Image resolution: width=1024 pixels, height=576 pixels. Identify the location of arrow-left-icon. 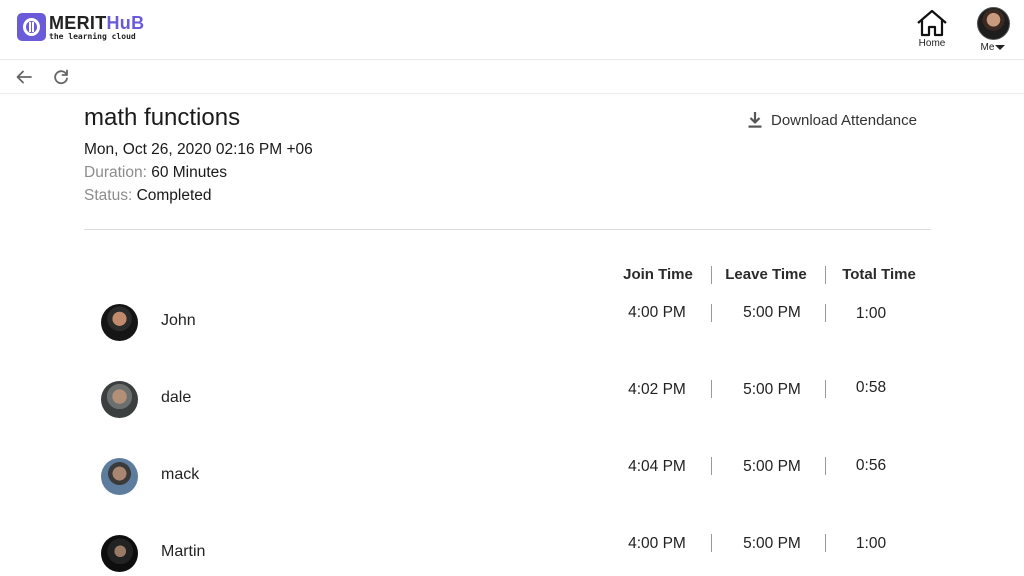
(24, 77).